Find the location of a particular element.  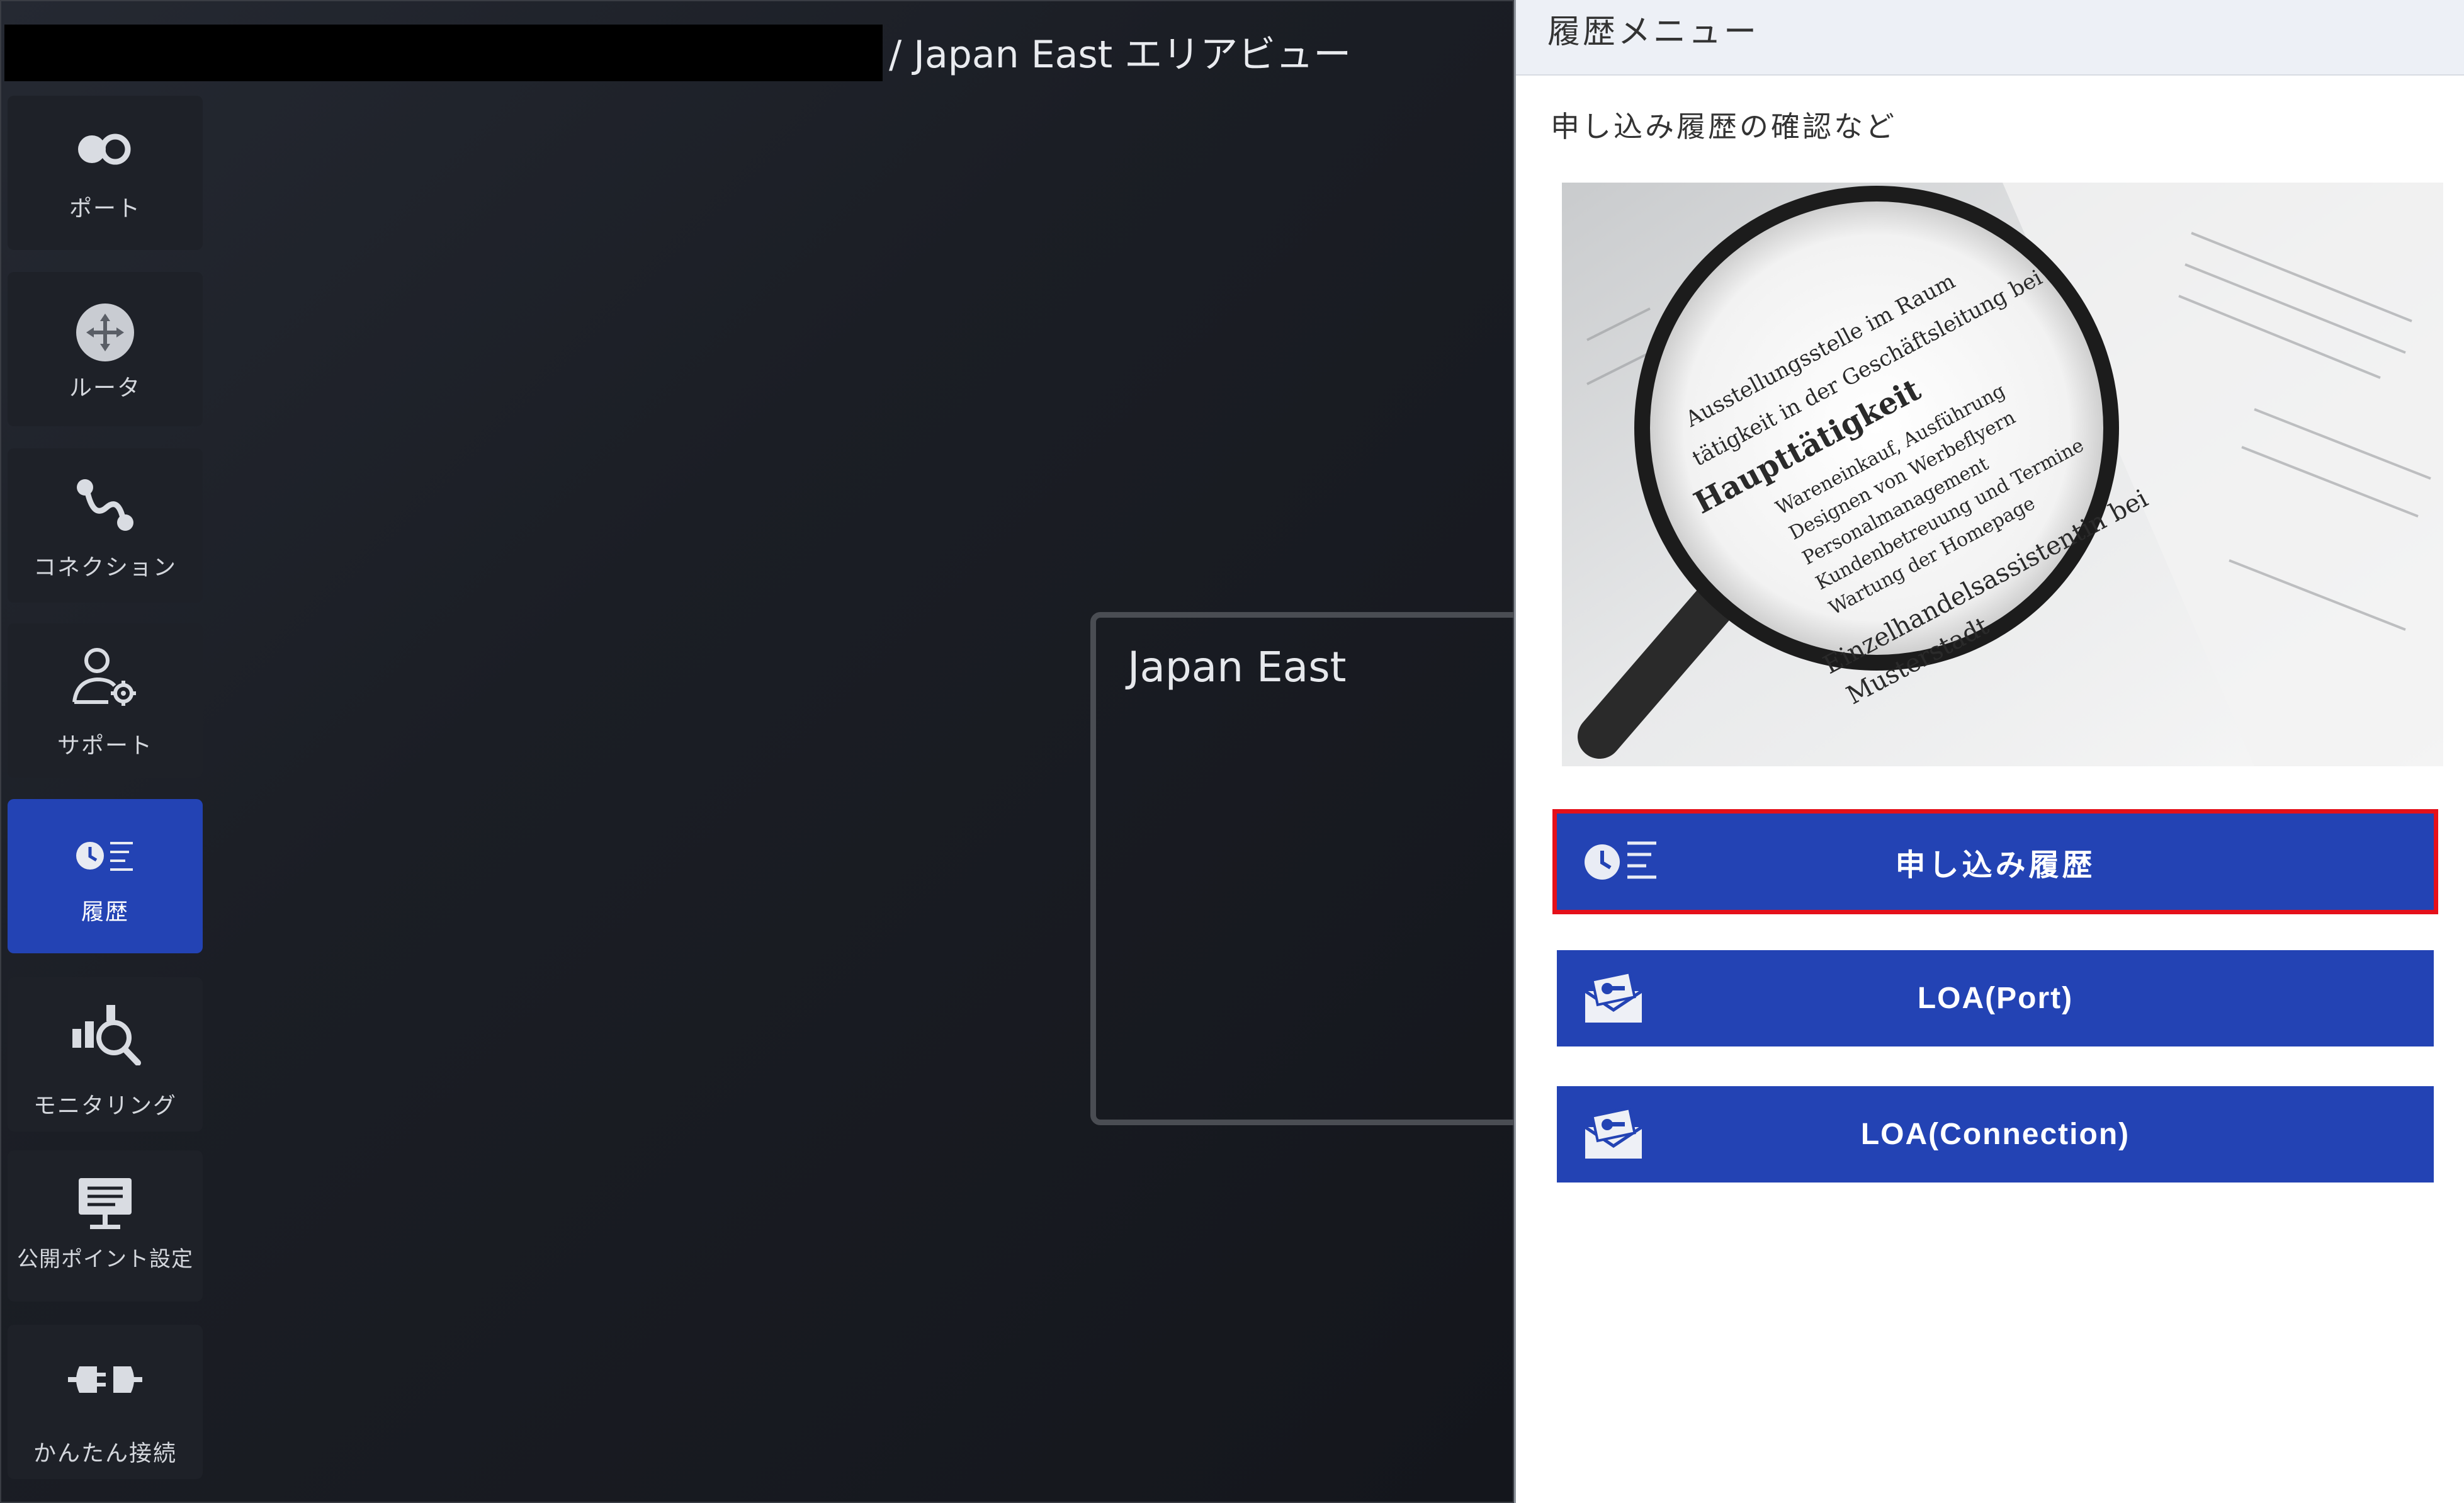

loa-connection-button: LOA(Connection) is located at coordinates (1995, 1134).